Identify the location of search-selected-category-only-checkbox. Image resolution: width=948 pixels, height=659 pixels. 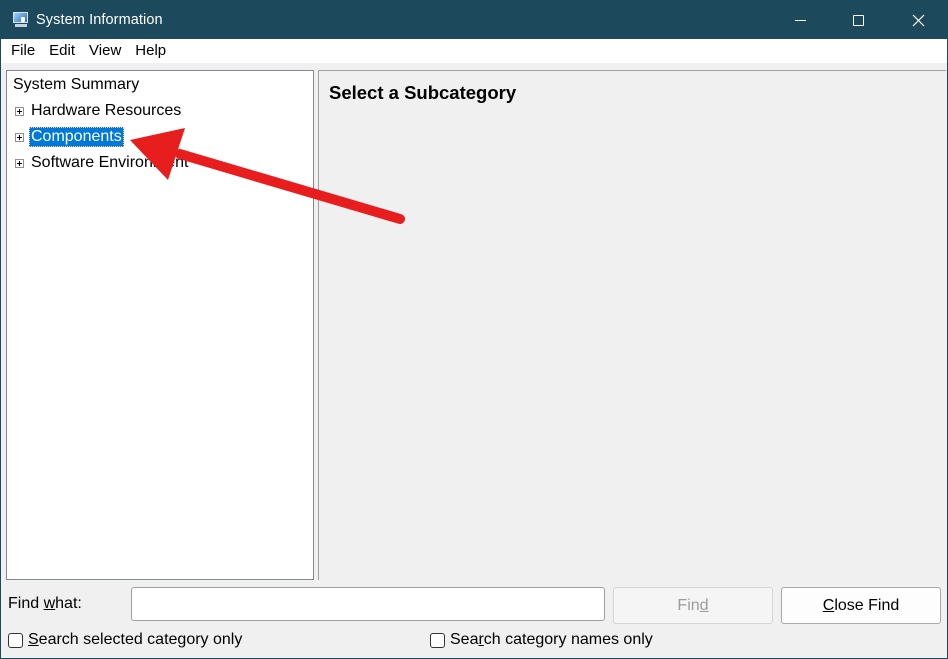
(15, 640).